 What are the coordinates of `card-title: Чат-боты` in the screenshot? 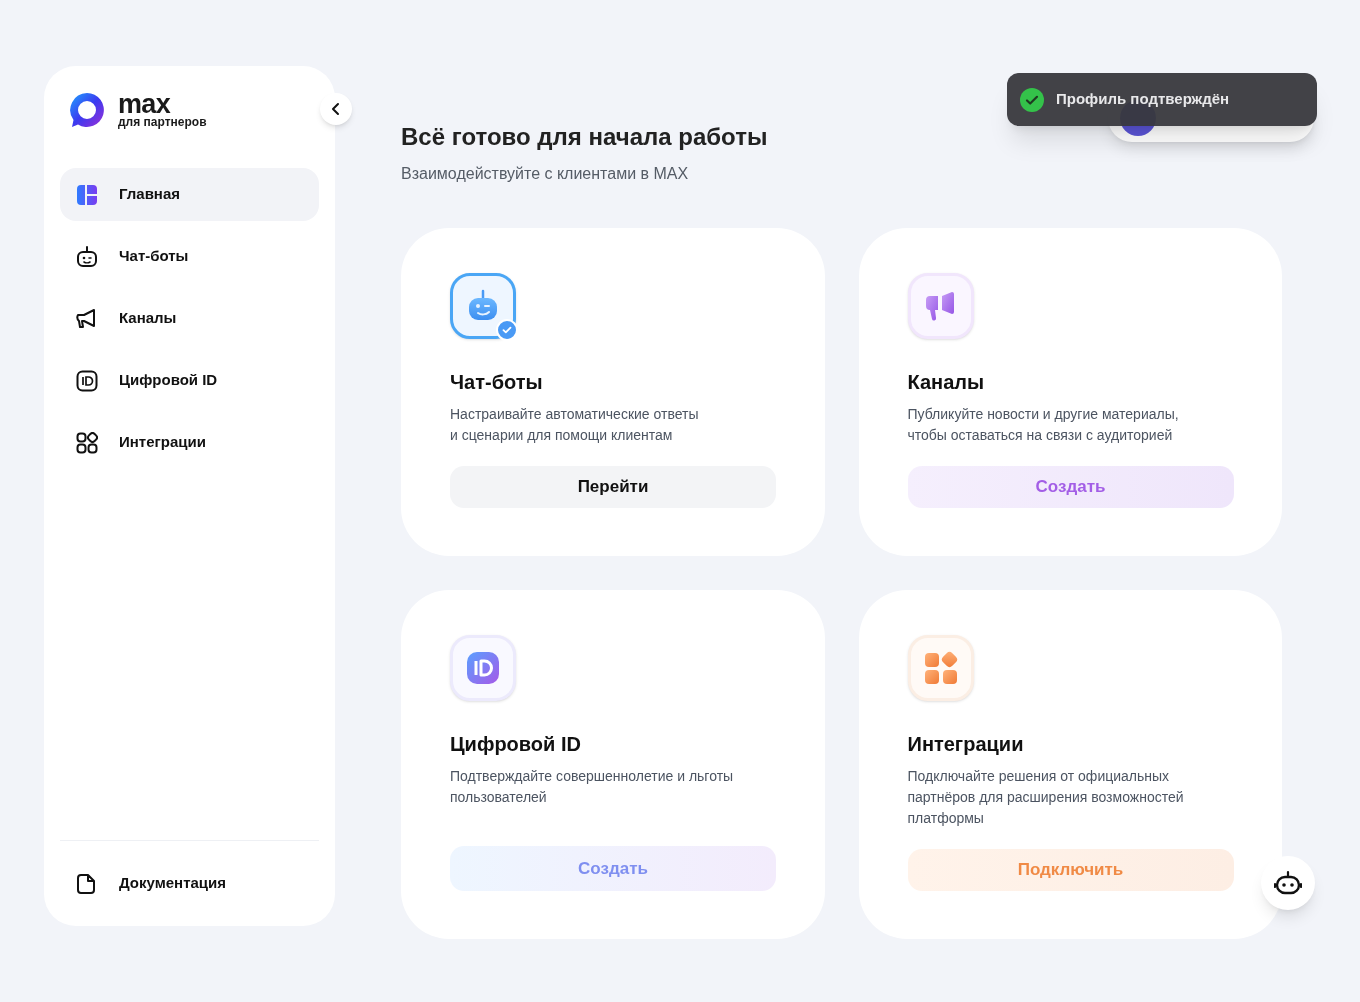 It's located at (497, 382).